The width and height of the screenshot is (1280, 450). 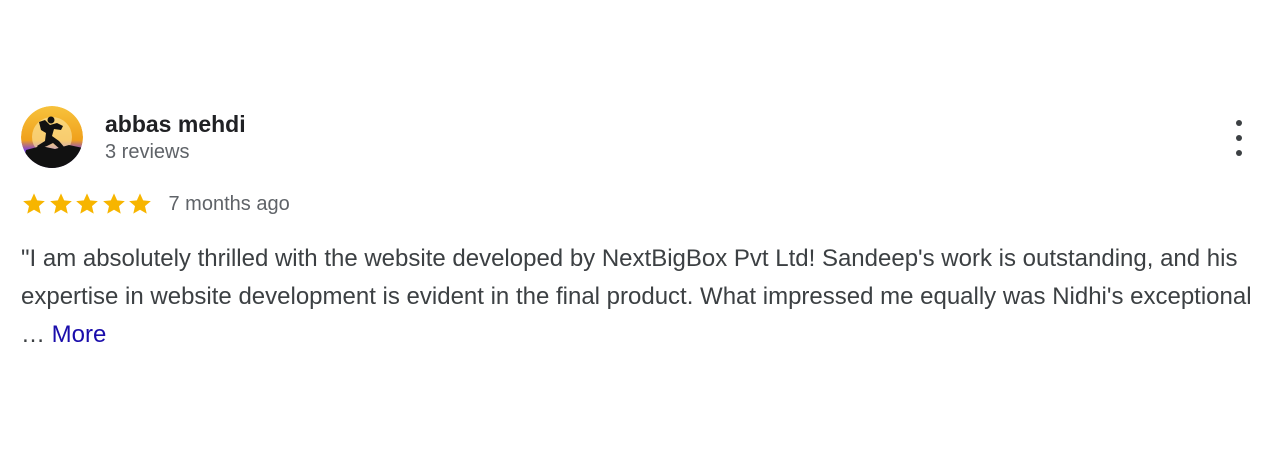 What do you see at coordinates (175, 124) in the screenshot?
I see `author-name: abbas mehdi` at bounding box center [175, 124].